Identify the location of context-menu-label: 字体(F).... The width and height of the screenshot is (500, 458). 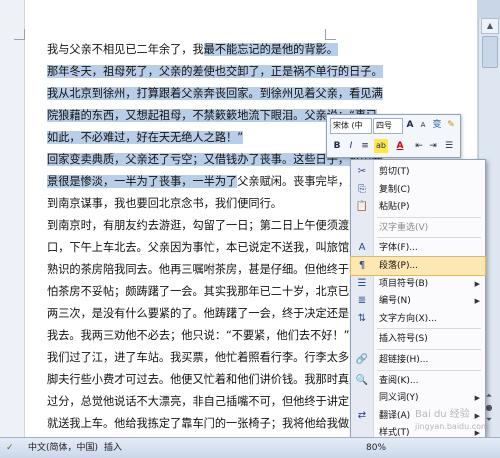
(398, 248).